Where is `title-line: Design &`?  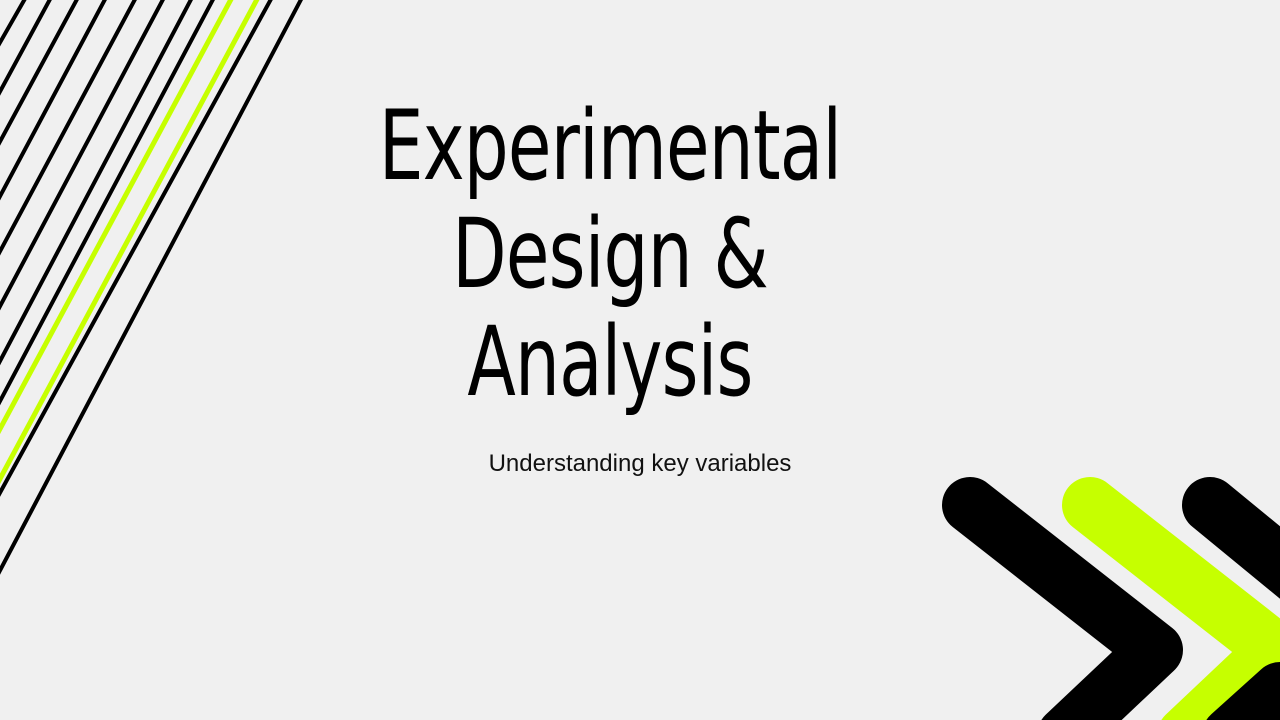 title-line: Design & is located at coordinates (610, 254).